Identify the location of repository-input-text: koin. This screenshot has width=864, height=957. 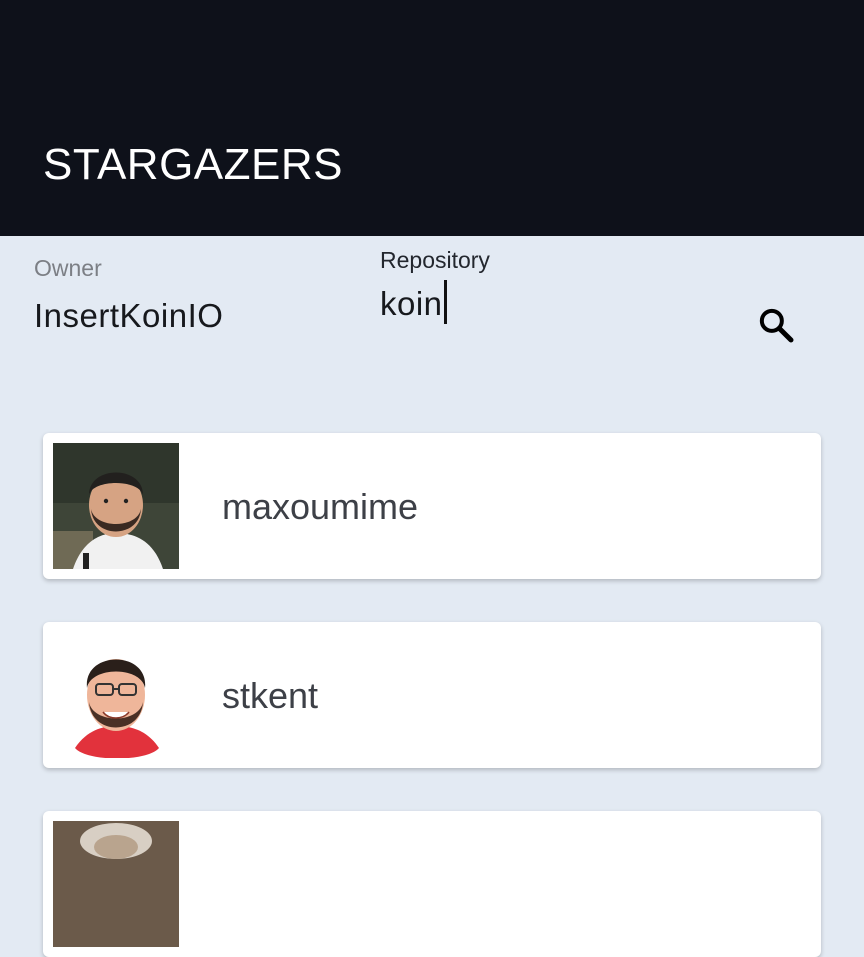
(411, 303).